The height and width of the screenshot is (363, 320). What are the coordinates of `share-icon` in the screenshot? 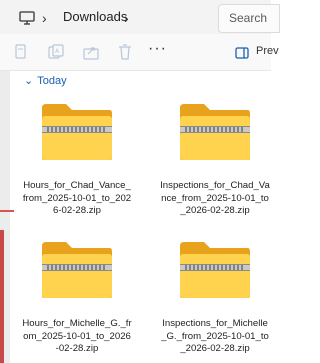 It's located at (91, 54).